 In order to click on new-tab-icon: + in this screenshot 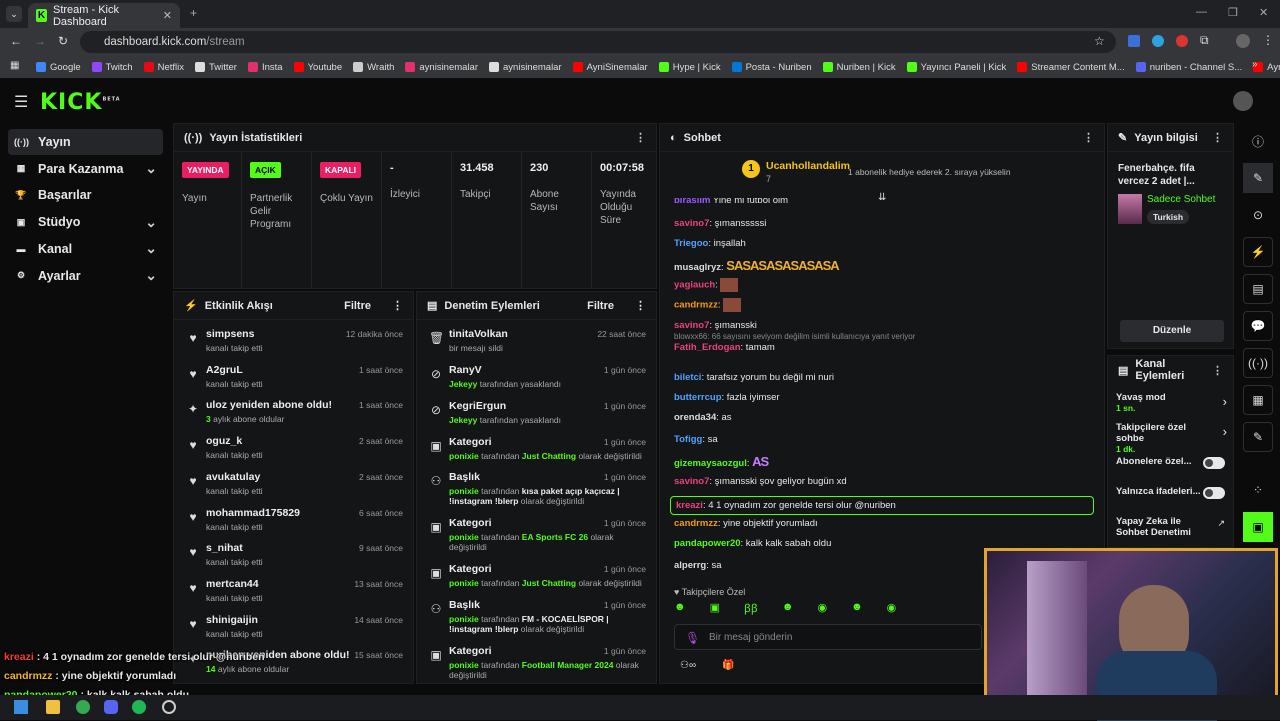, I will do `click(193, 13)`.